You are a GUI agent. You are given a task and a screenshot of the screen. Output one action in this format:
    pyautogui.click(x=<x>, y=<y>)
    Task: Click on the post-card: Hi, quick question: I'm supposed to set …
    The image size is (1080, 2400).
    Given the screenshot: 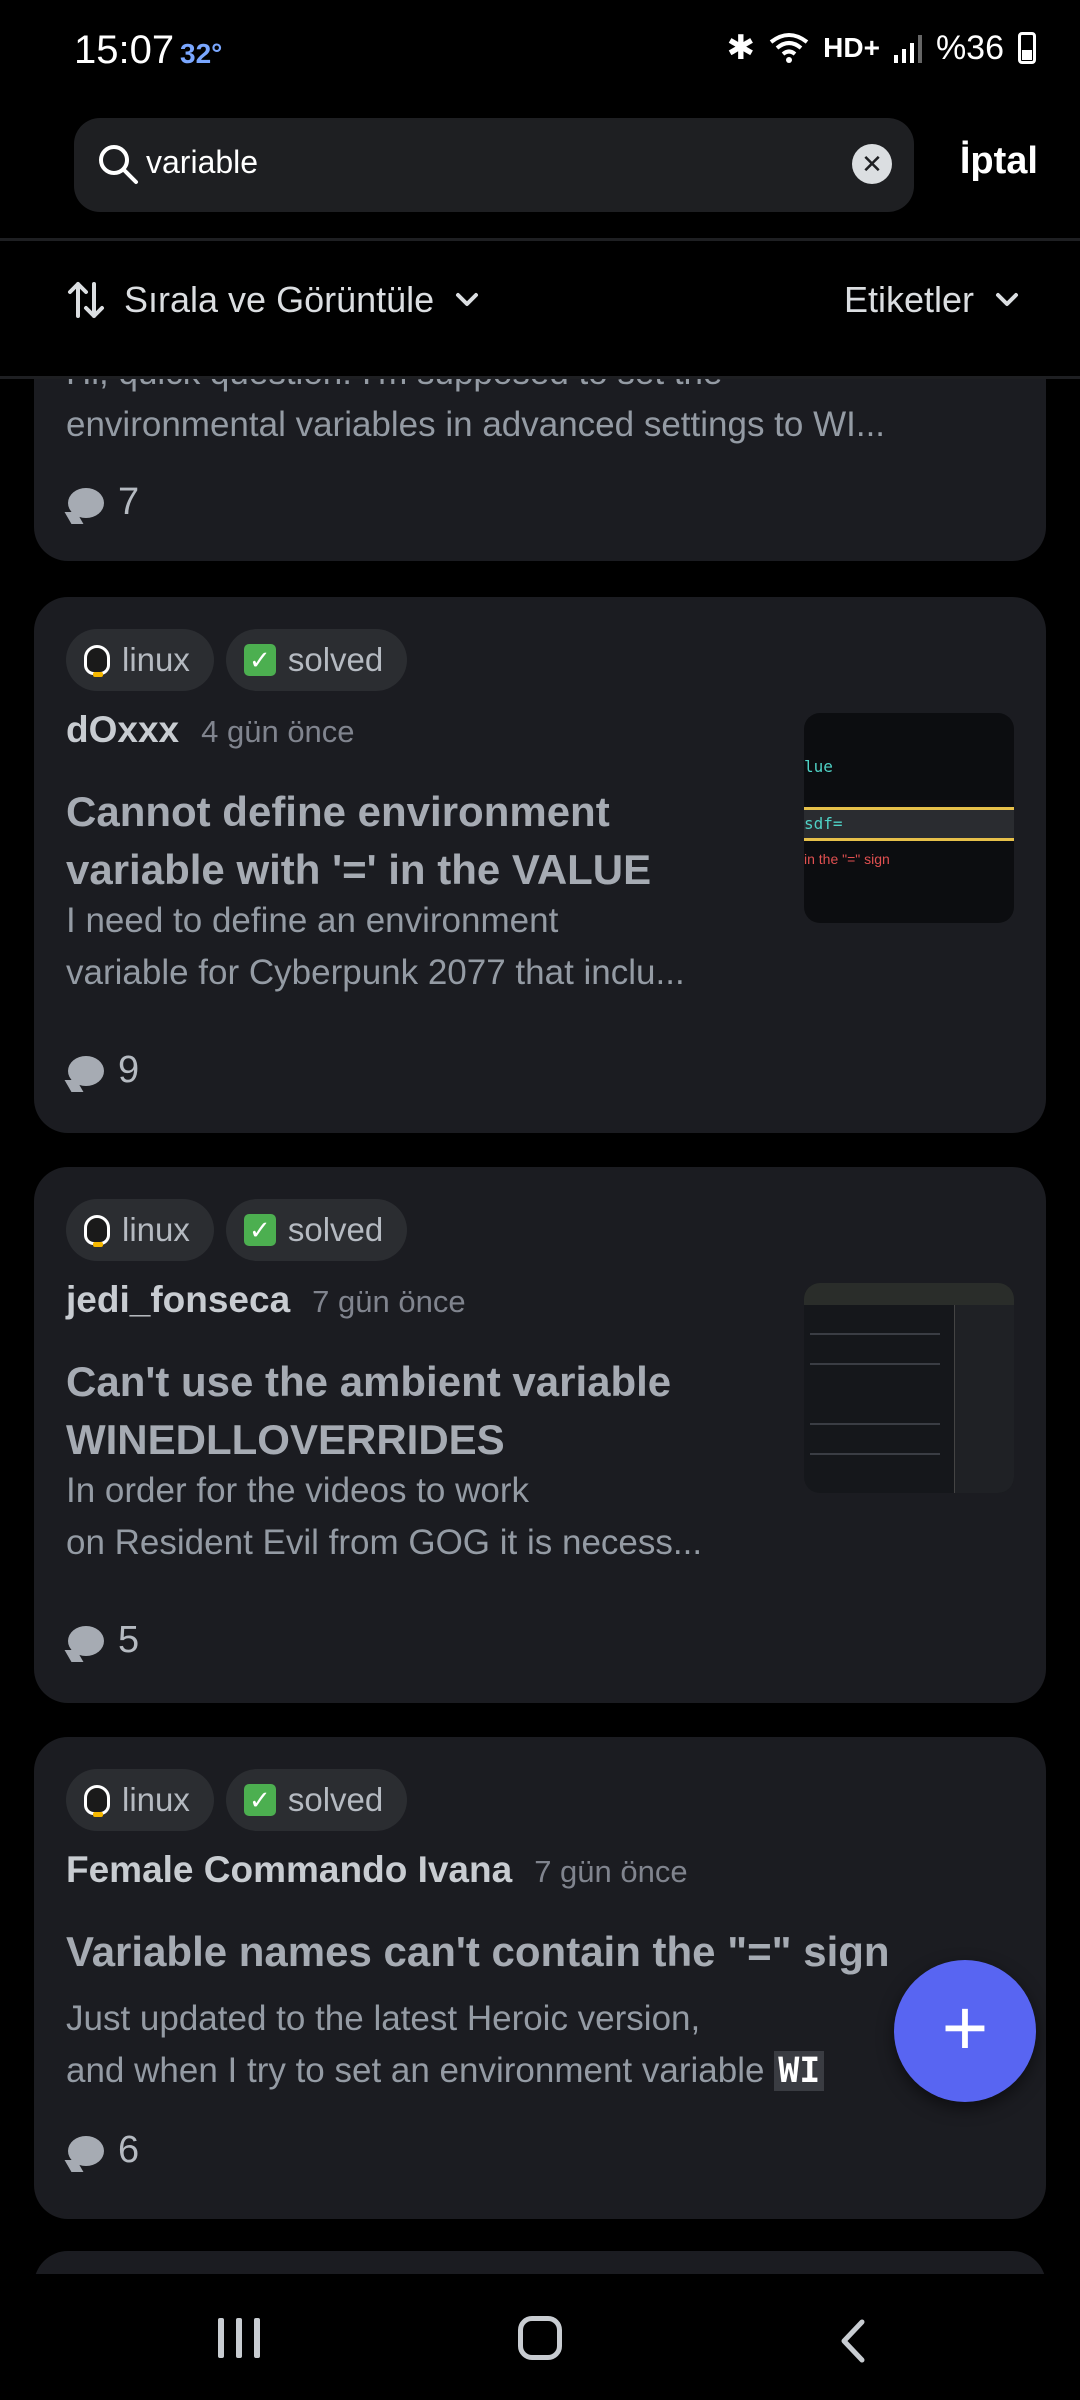 What is the action you would take?
    pyautogui.click(x=540, y=470)
    